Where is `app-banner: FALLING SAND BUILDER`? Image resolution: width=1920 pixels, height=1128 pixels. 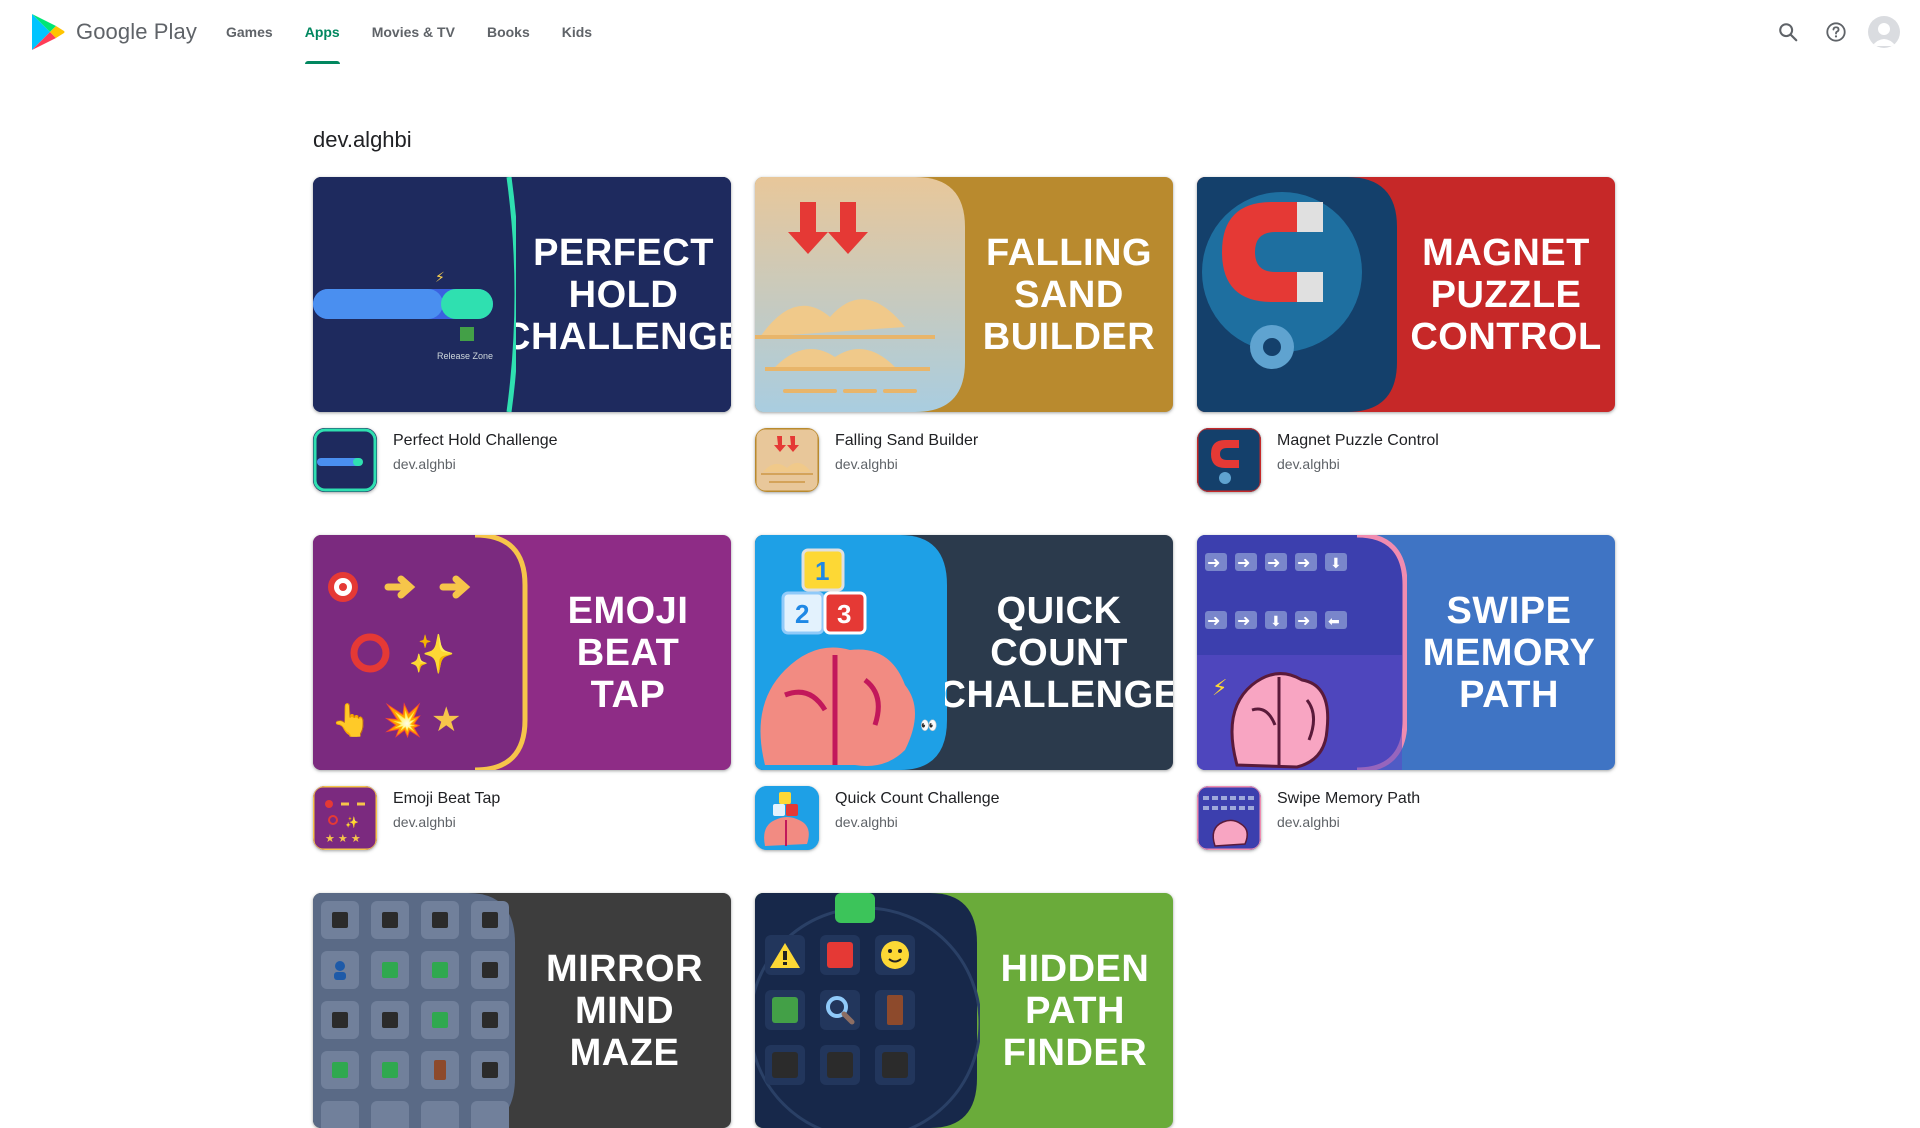 app-banner: FALLING SAND BUILDER is located at coordinates (964, 294).